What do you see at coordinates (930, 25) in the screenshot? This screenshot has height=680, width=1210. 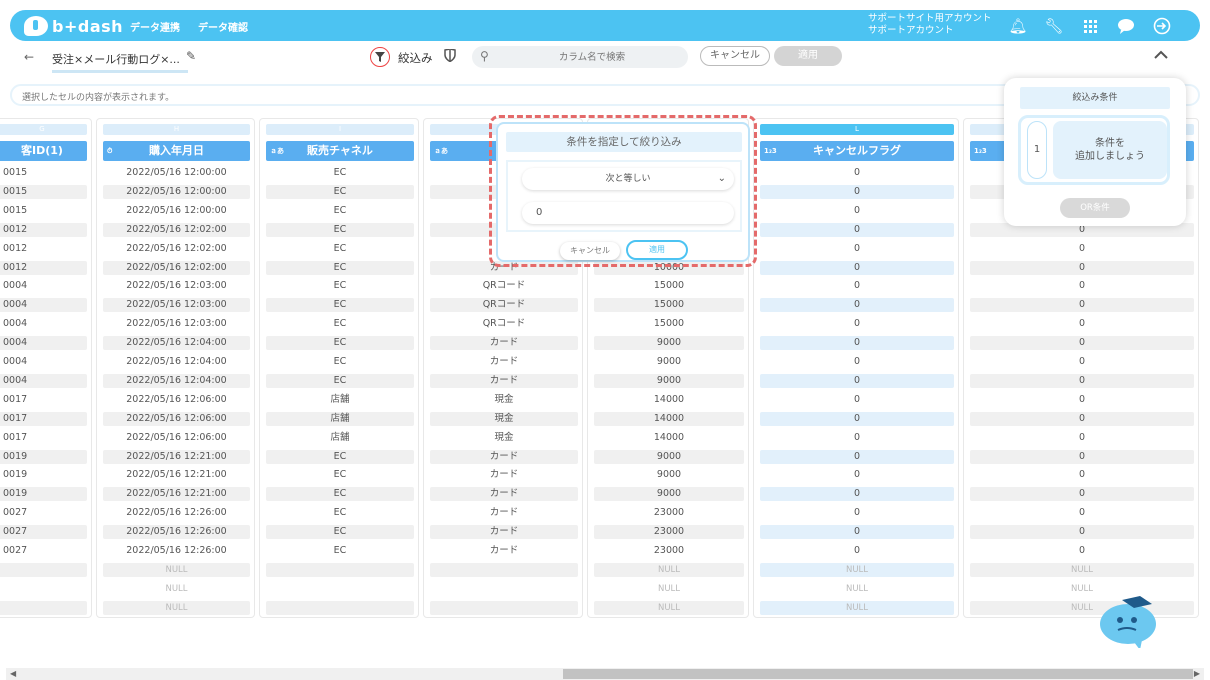 I see `account-info: サポートサイト用アカウント サポートアカウント` at bounding box center [930, 25].